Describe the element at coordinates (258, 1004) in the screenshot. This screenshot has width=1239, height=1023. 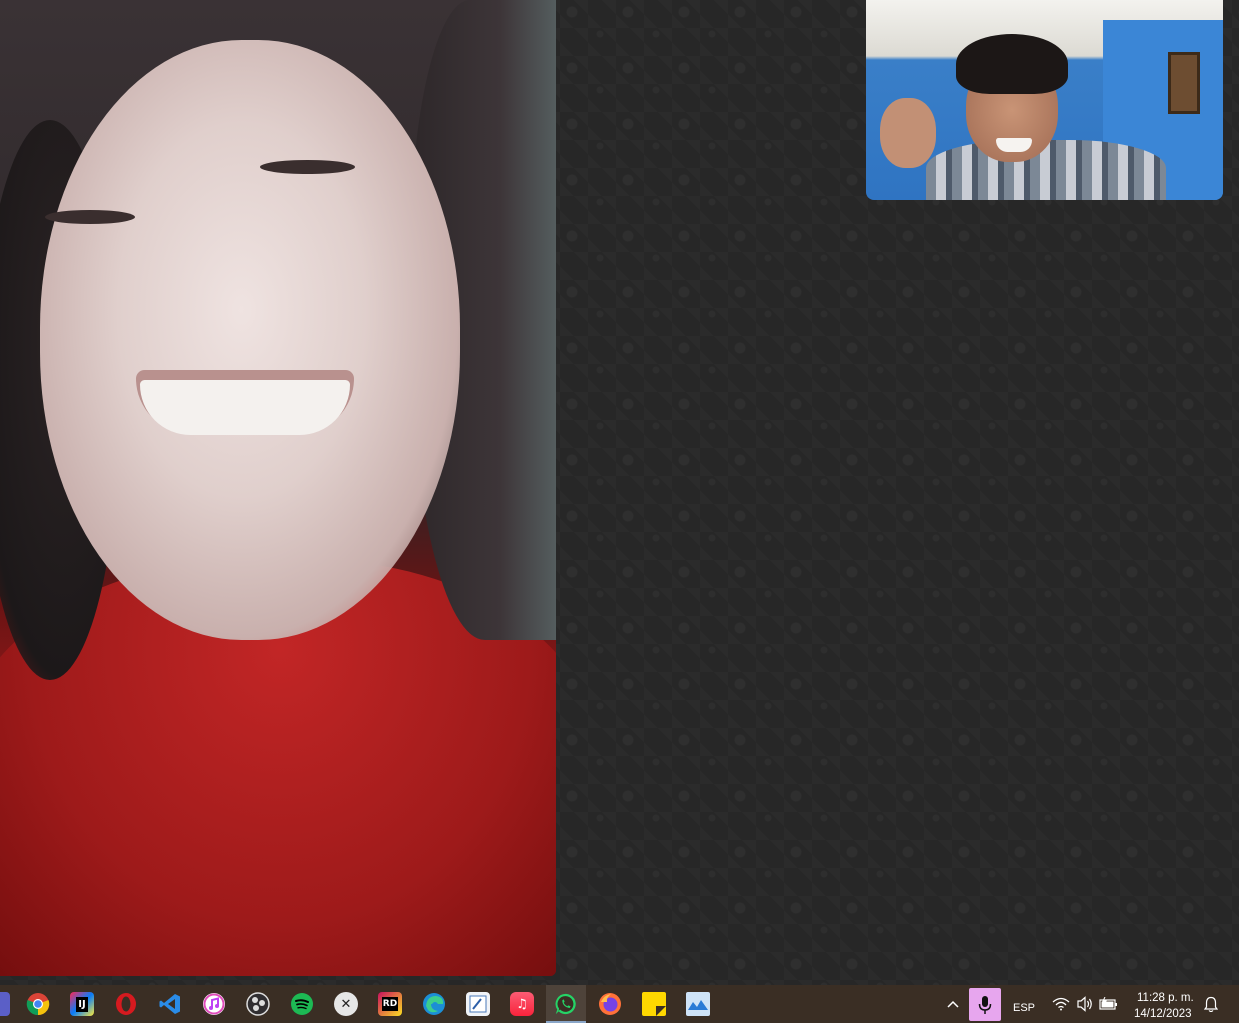
I see `obs-icon` at that location.